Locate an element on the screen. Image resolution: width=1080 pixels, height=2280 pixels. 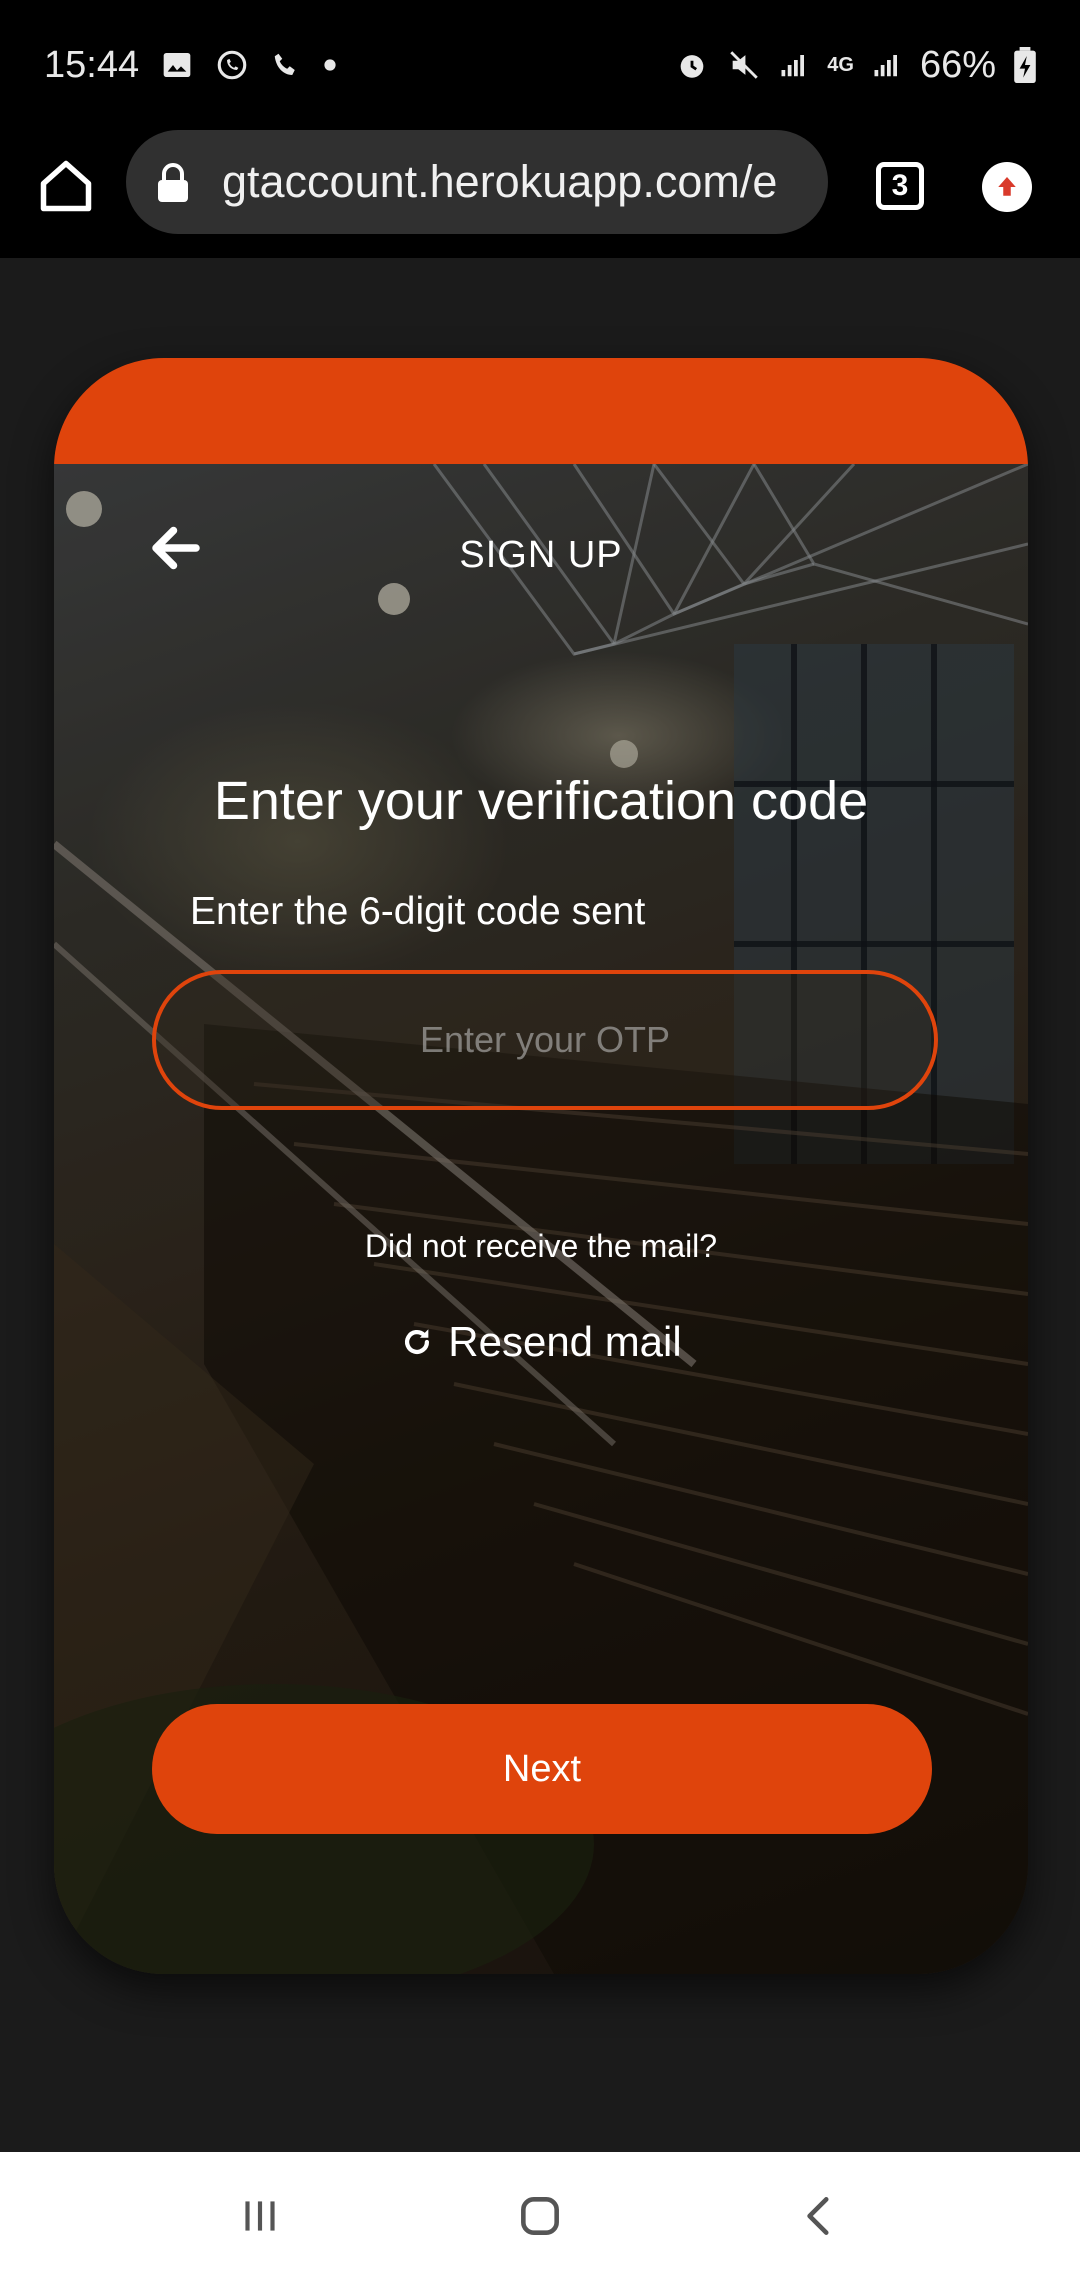
status-bar: 15:44 4G 66% is located at coordinates (540, 65).